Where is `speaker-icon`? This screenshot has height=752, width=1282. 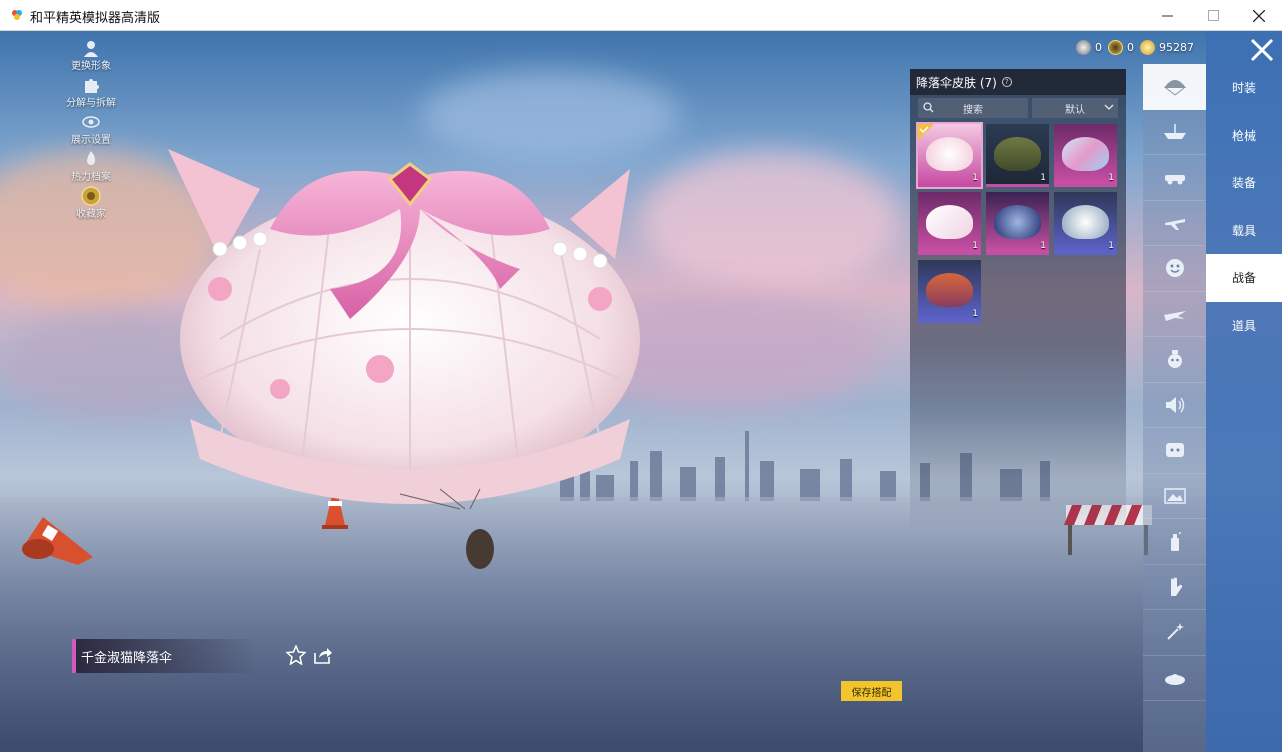
speaker-icon is located at coordinates (1174, 404).